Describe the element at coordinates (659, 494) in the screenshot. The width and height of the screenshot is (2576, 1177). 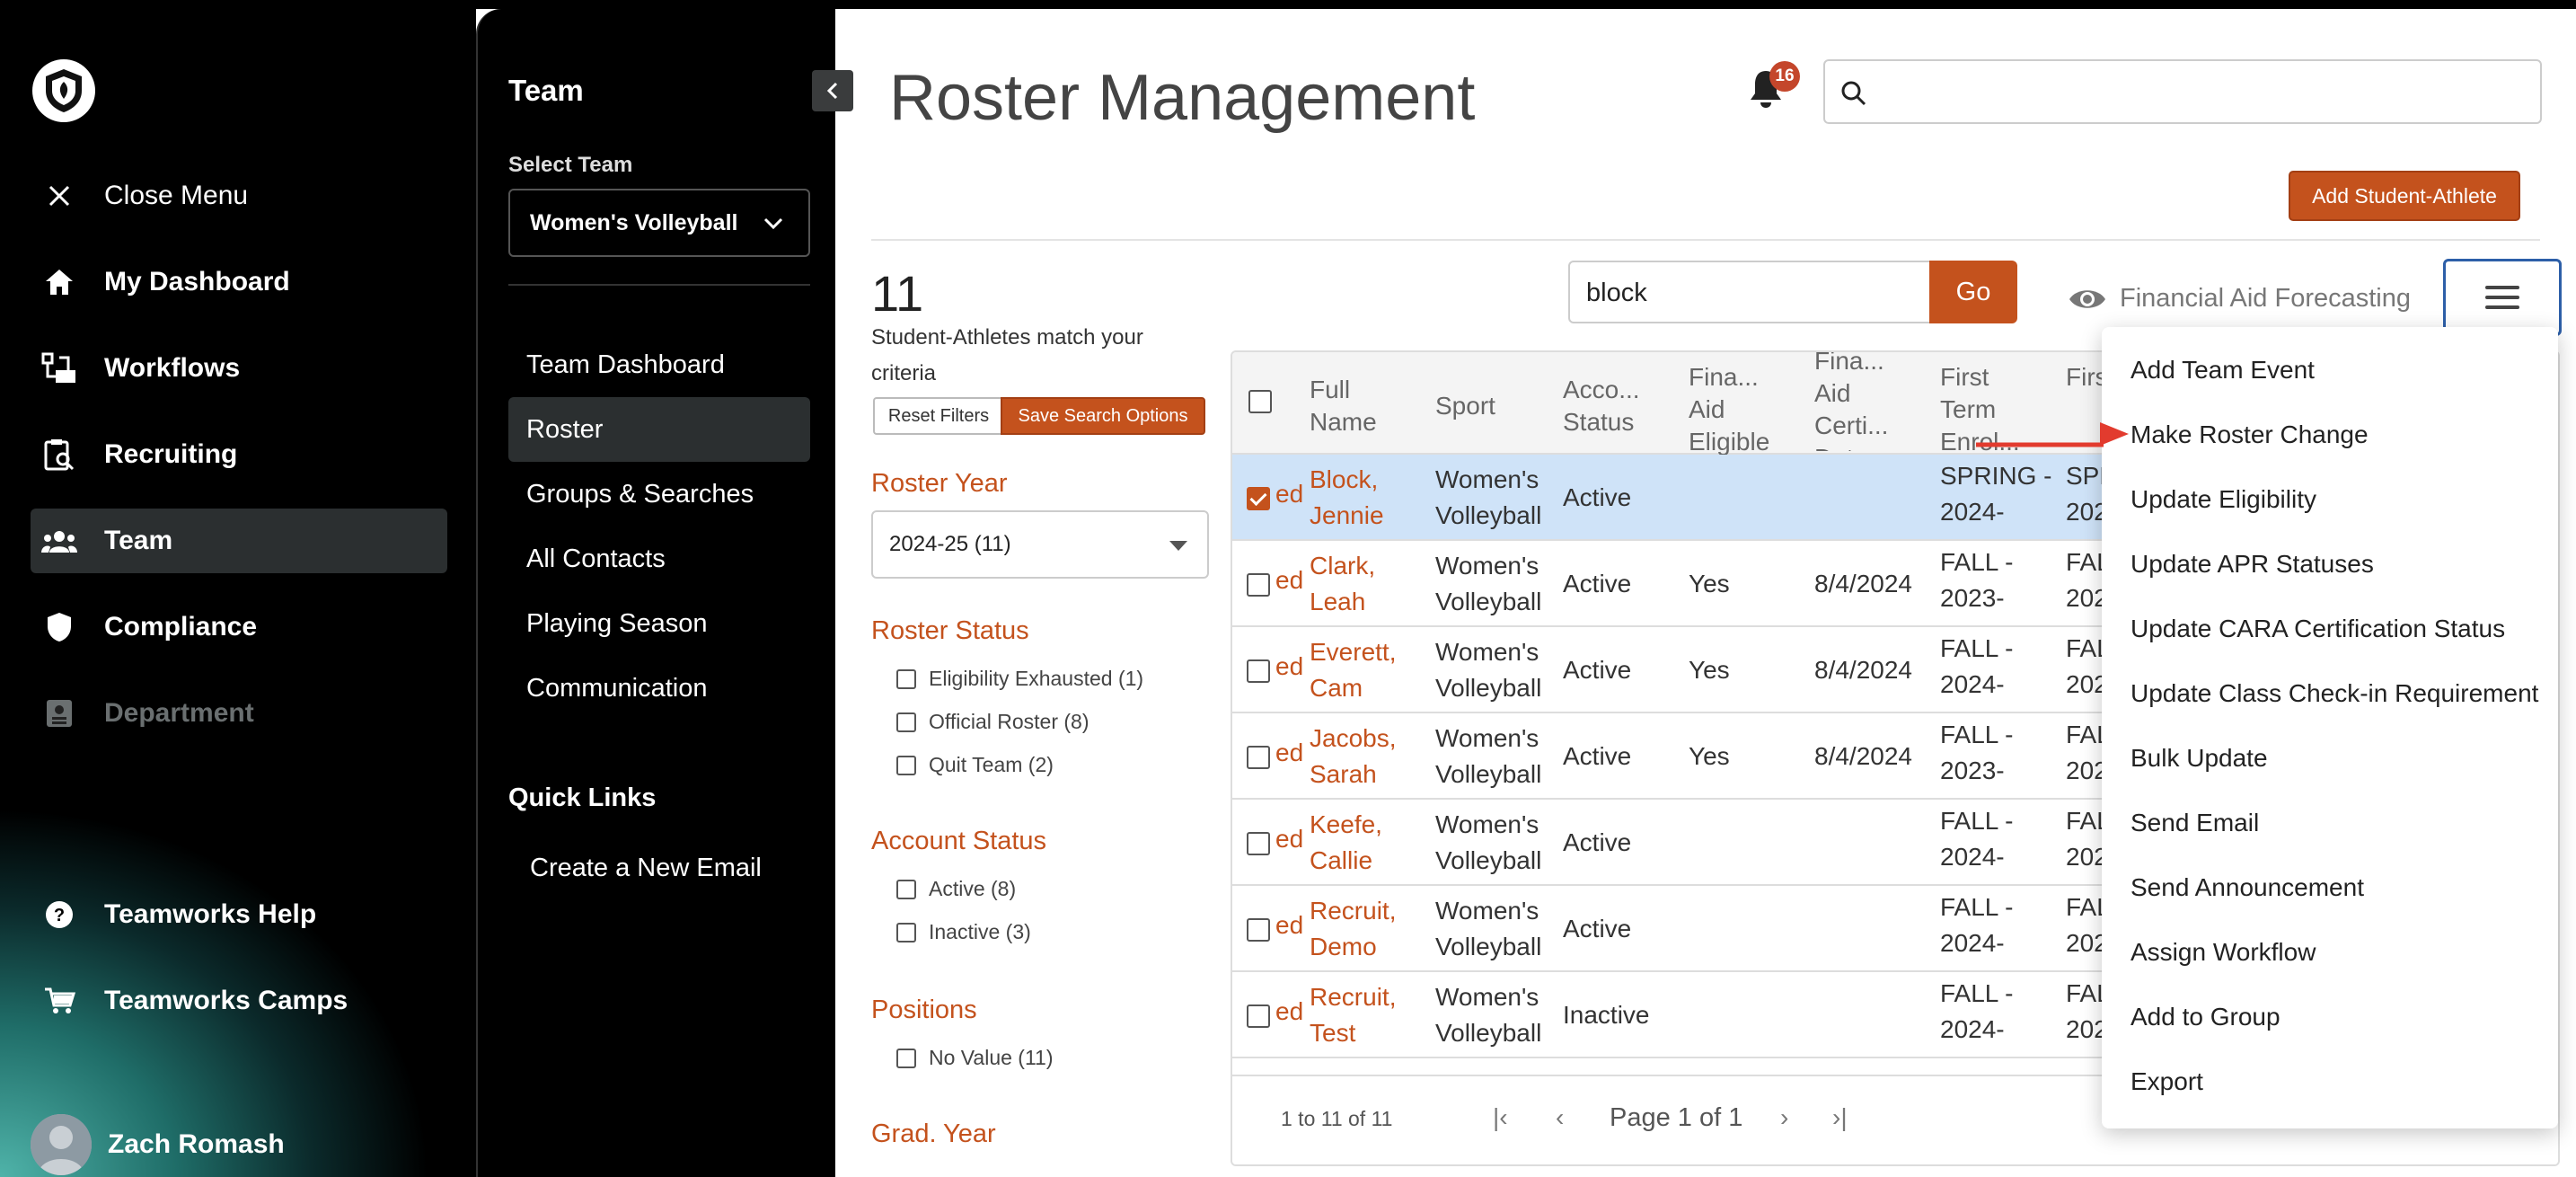
I see `team-nav-groups: Groups & Searches` at that location.